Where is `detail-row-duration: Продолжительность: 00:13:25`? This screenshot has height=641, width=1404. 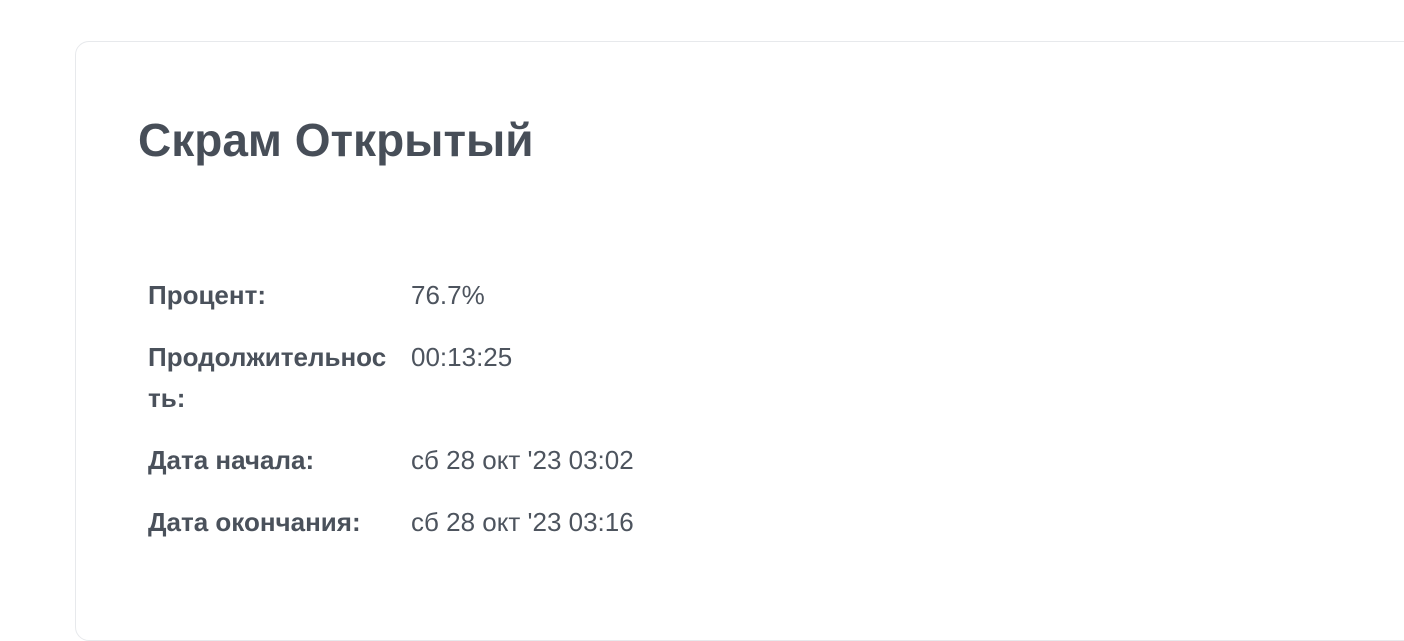
detail-row-duration: Продолжительность: 00:13:25 is located at coordinates (386, 388).